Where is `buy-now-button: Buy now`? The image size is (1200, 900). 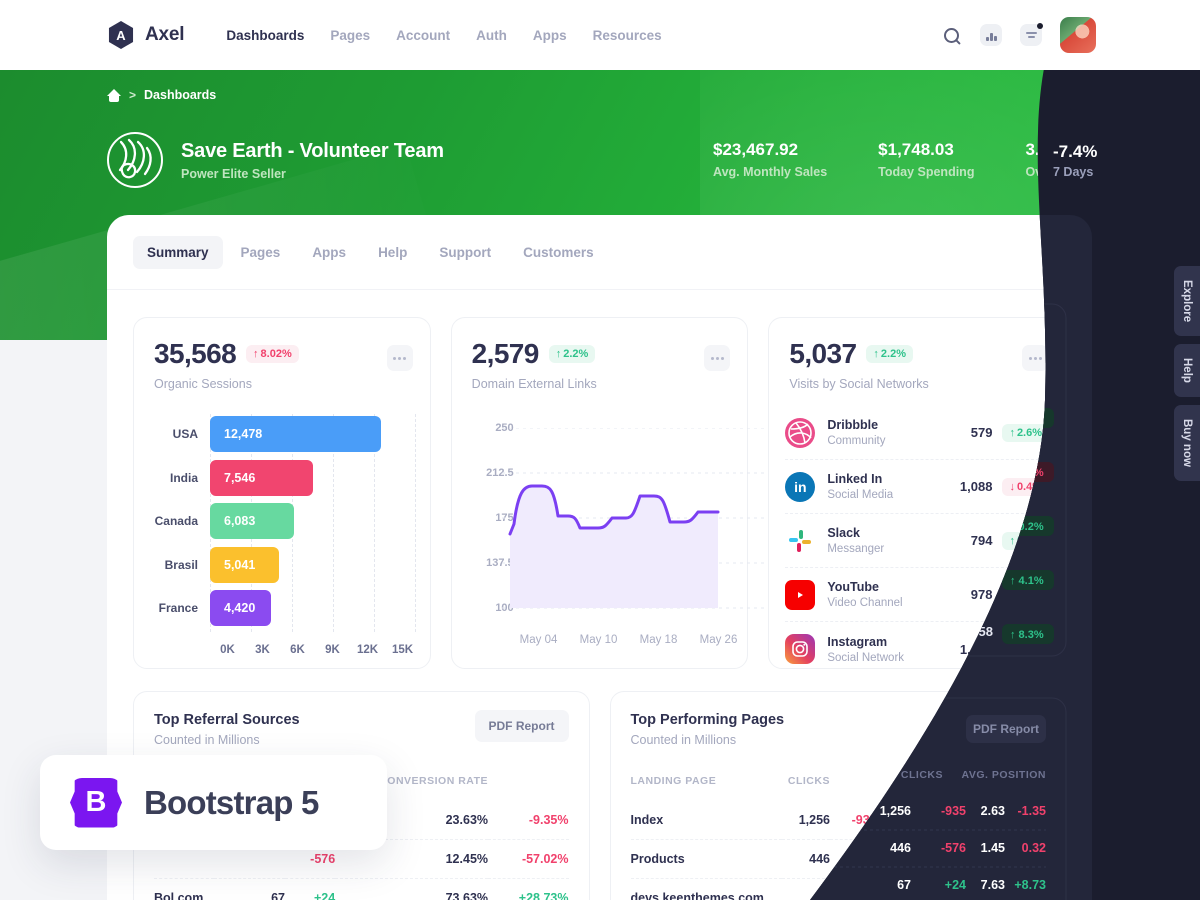 buy-now-button: Buy now is located at coordinates (1187, 443).